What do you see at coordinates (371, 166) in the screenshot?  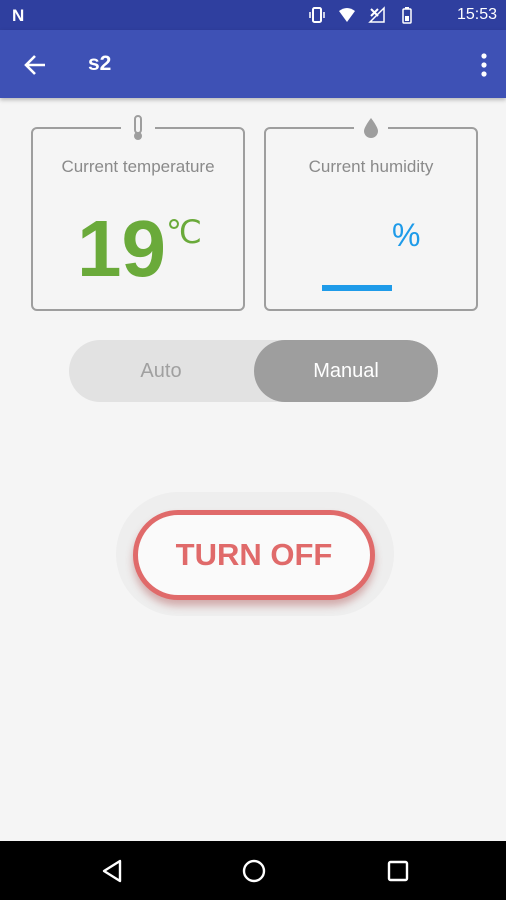 I see `humidity-label: Current humidity` at bounding box center [371, 166].